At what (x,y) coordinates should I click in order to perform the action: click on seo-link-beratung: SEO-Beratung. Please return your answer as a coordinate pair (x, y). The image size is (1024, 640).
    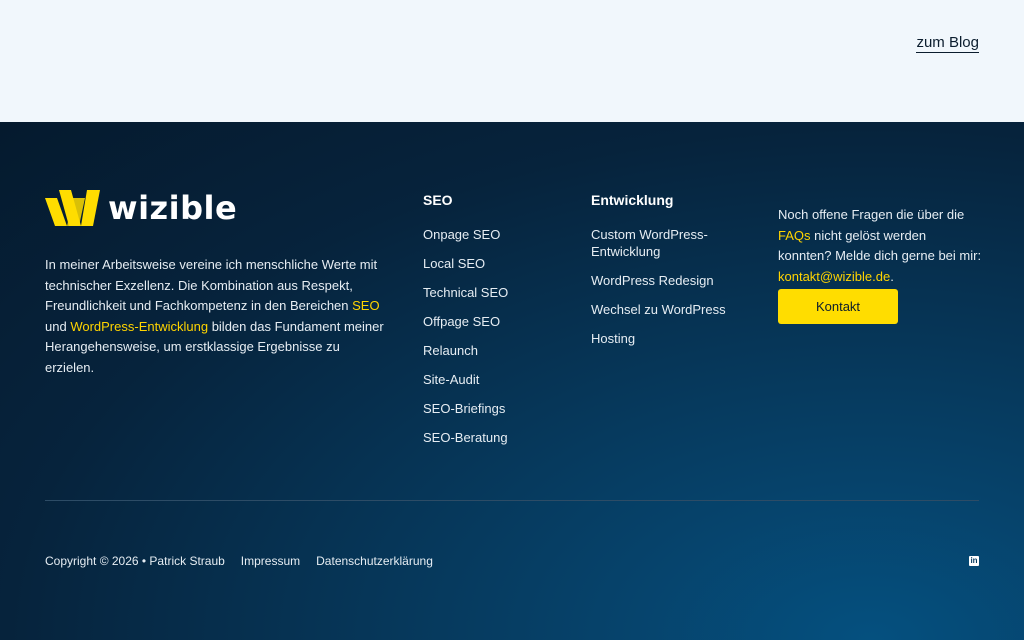
    Looking at the image, I should click on (493, 437).